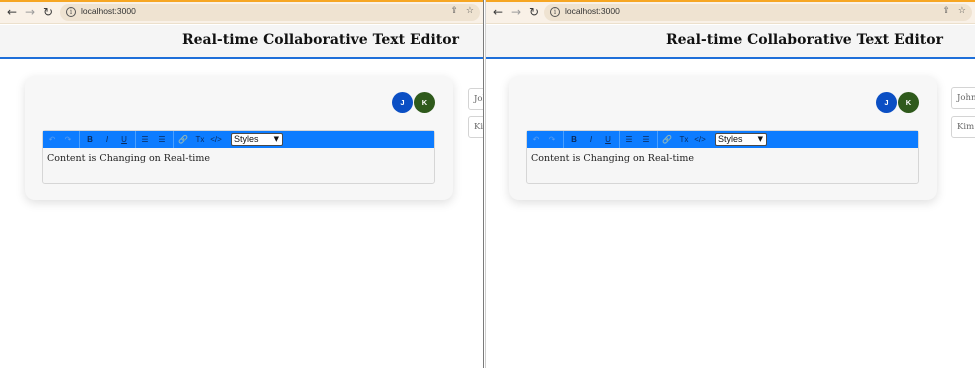 Image resolution: width=975 pixels, height=368 pixels. What do you see at coordinates (475, 127) in the screenshot?
I see `user-list-item: Kim` at bounding box center [475, 127].